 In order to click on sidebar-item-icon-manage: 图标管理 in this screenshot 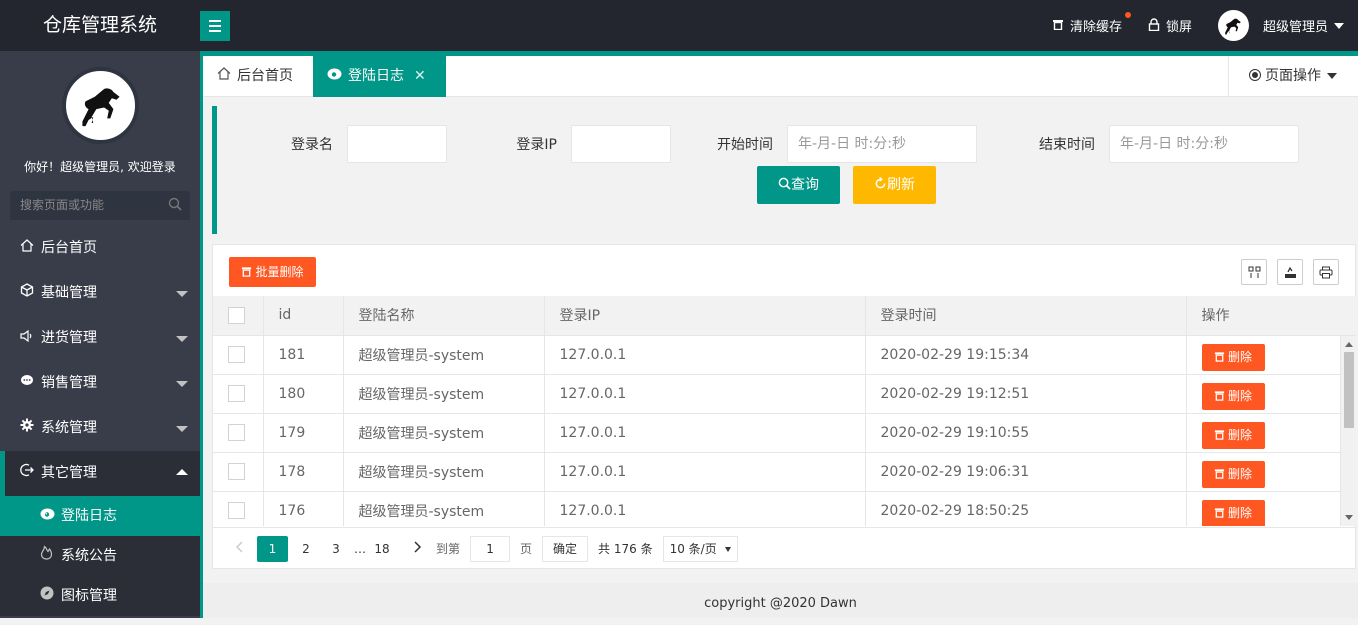, I will do `click(100, 596)`.